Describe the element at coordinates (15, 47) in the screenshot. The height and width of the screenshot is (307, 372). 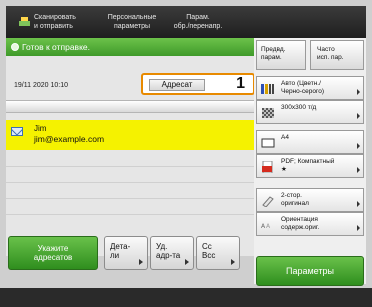
I see `status-ready-icon` at that location.